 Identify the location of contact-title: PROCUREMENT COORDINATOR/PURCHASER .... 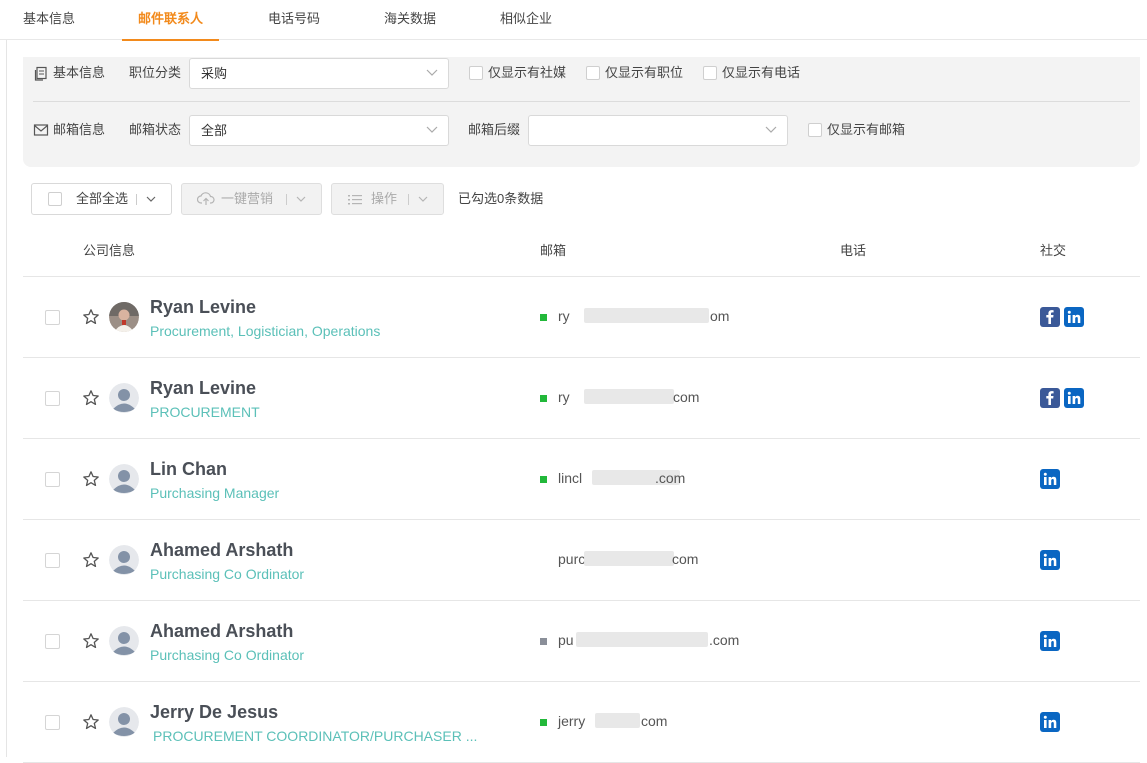
(315, 736).